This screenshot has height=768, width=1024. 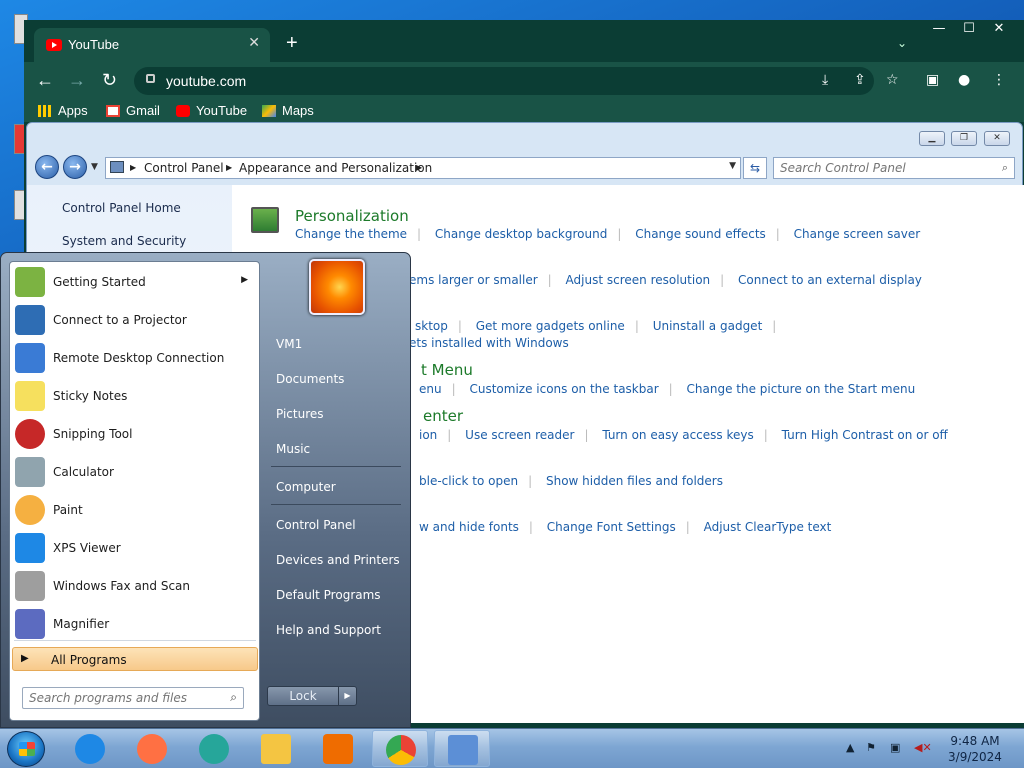 I want to click on category-personalization-title: Personalization, so click(x=352, y=216).